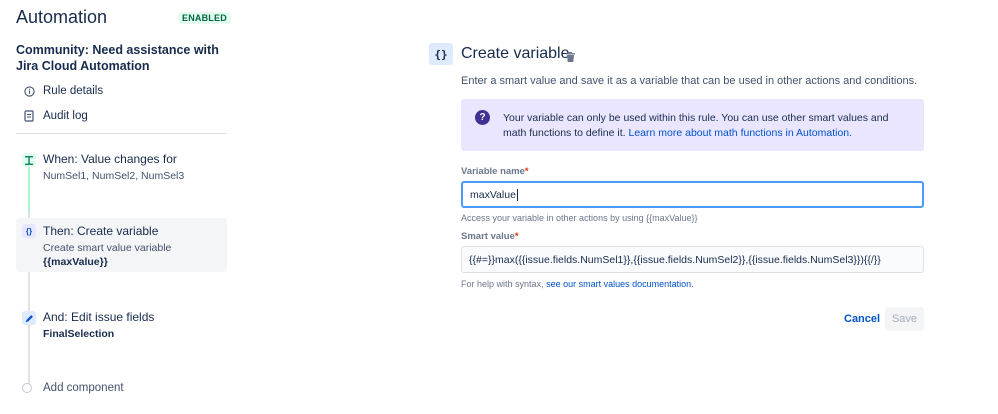 This screenshot has width=998, height=414. I want to click on action-value: {{maxValue}}, so click(75, 262).